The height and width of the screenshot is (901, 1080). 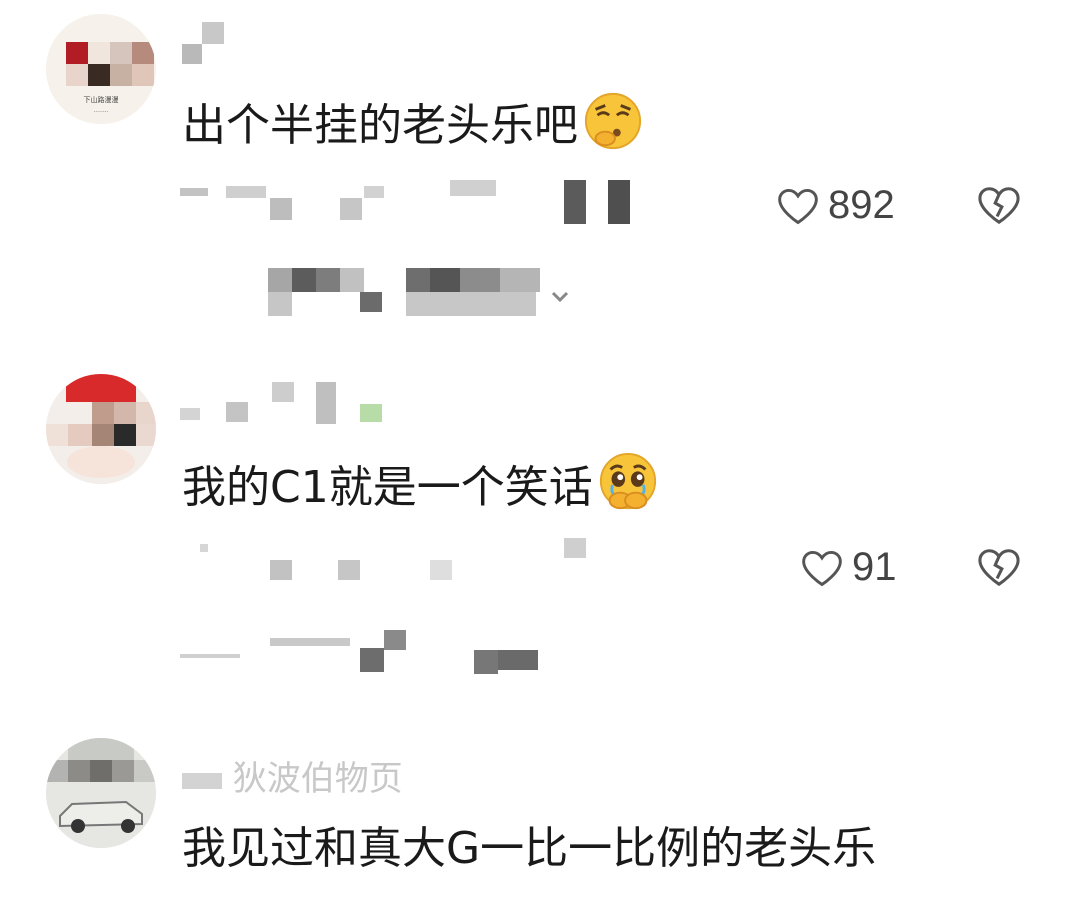 What do you see at coordinates (560, 297) in the screenshot?
I see `chevron-down-icon` at bounding box center [560, 297].